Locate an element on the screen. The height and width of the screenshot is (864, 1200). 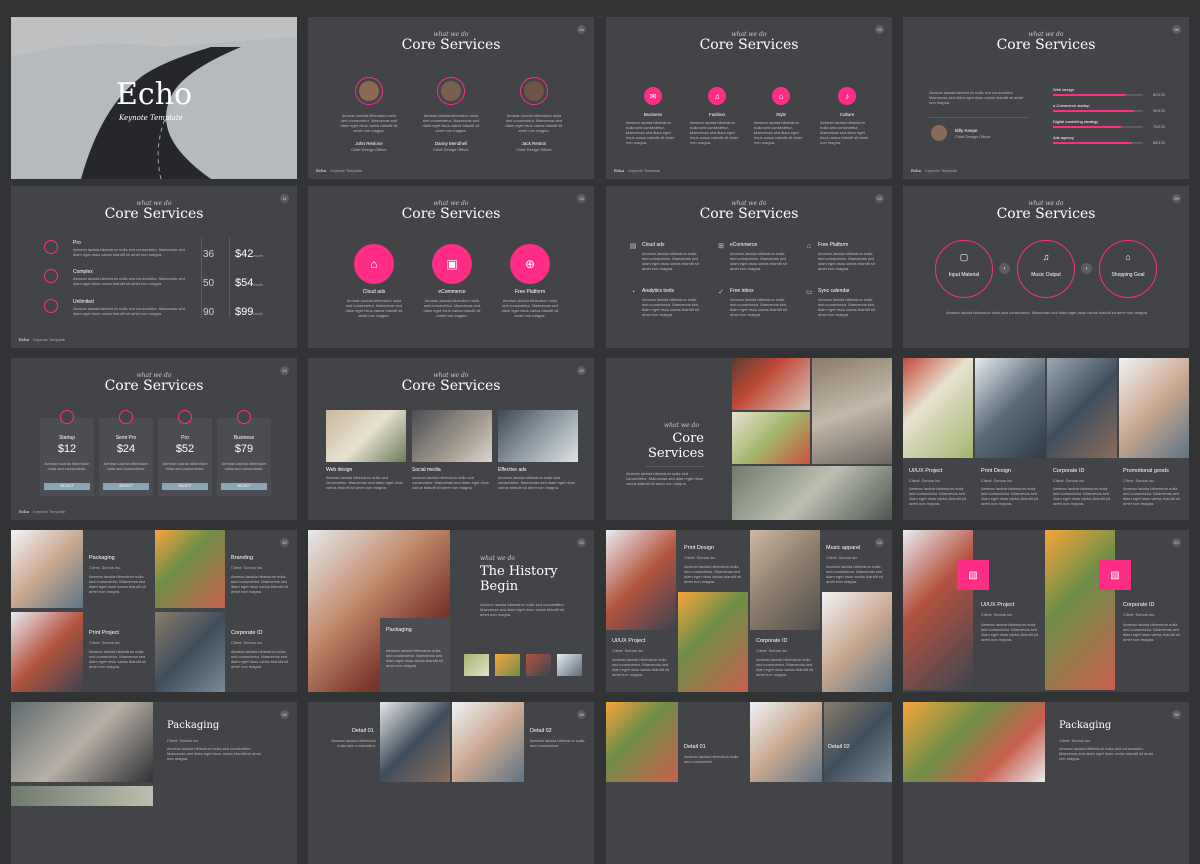
photo-branding is located at coordinates (771, 438).